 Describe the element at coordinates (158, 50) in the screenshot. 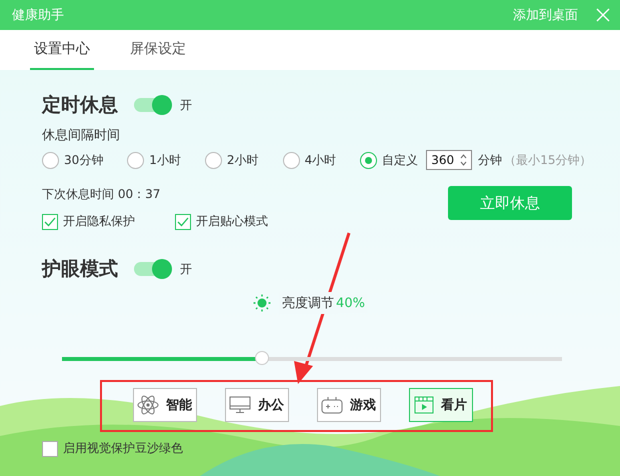

I see `tab: 屏保设定` at that location.